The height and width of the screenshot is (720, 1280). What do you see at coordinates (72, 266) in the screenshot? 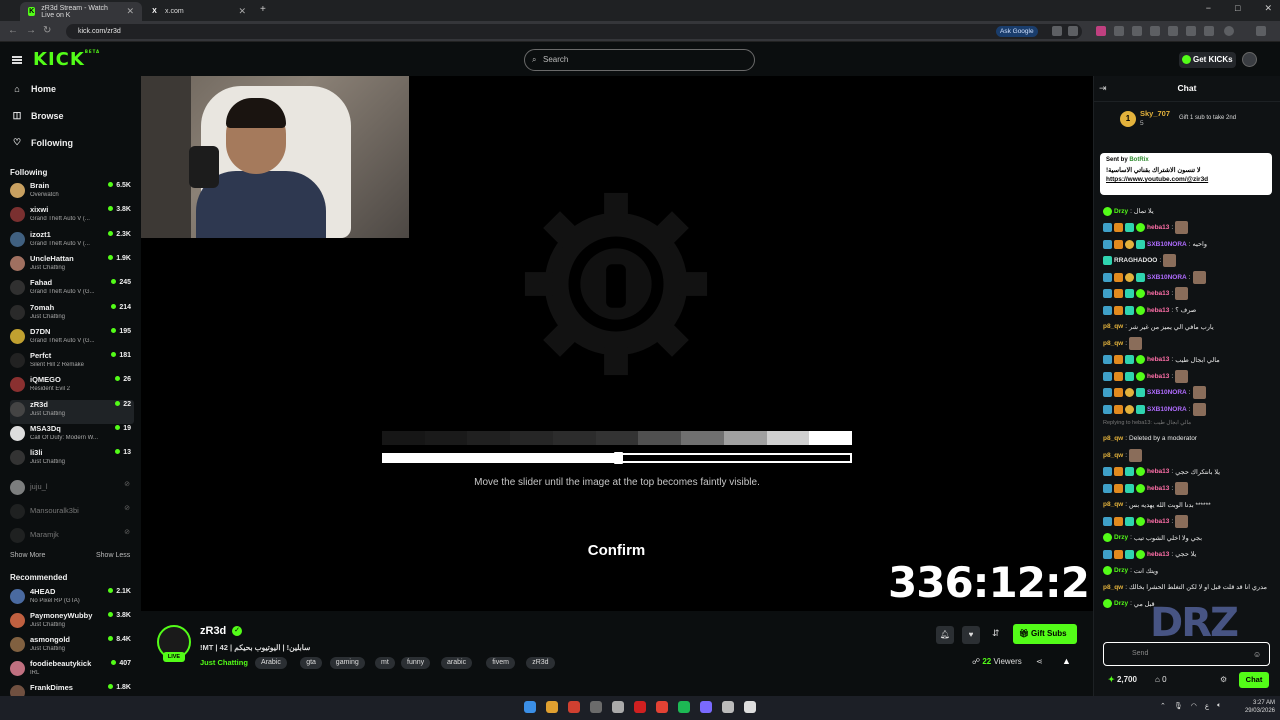
I see `sidebar-channel: UncleHattan Just Chatting 1.9K` at bounding box center [72, 266].